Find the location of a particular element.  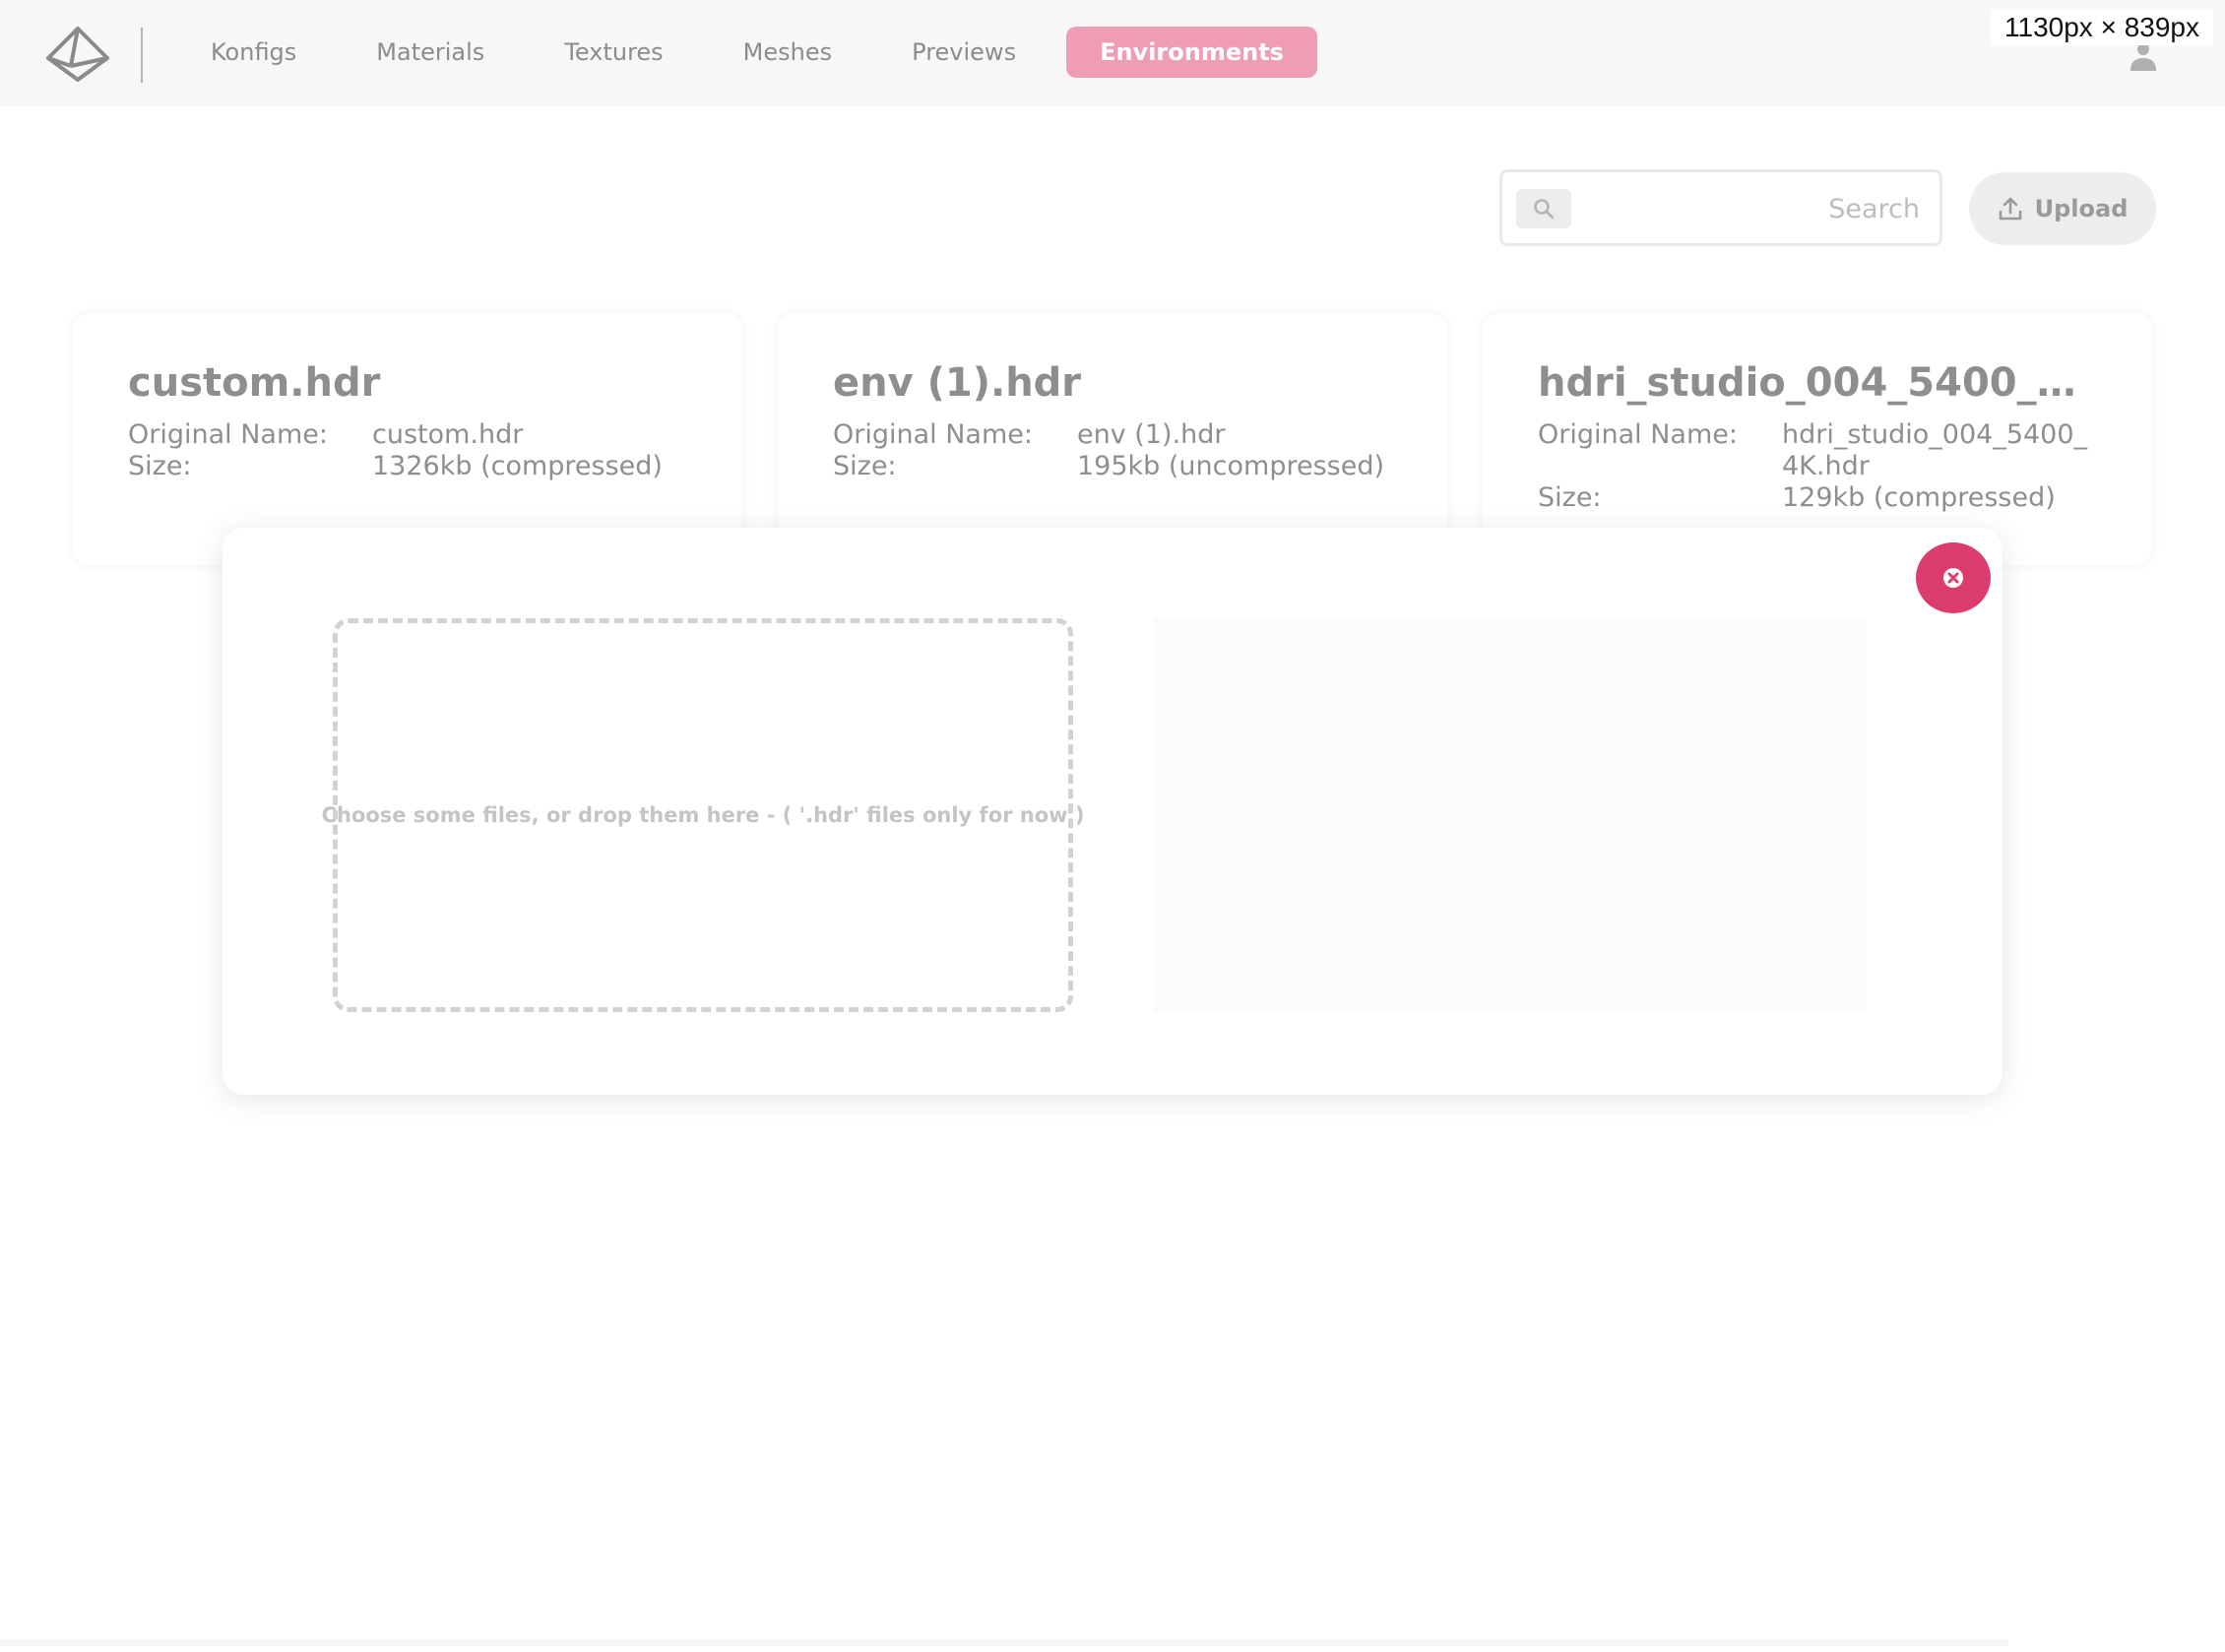

upload-icon is located at coordinates (2010, 209).